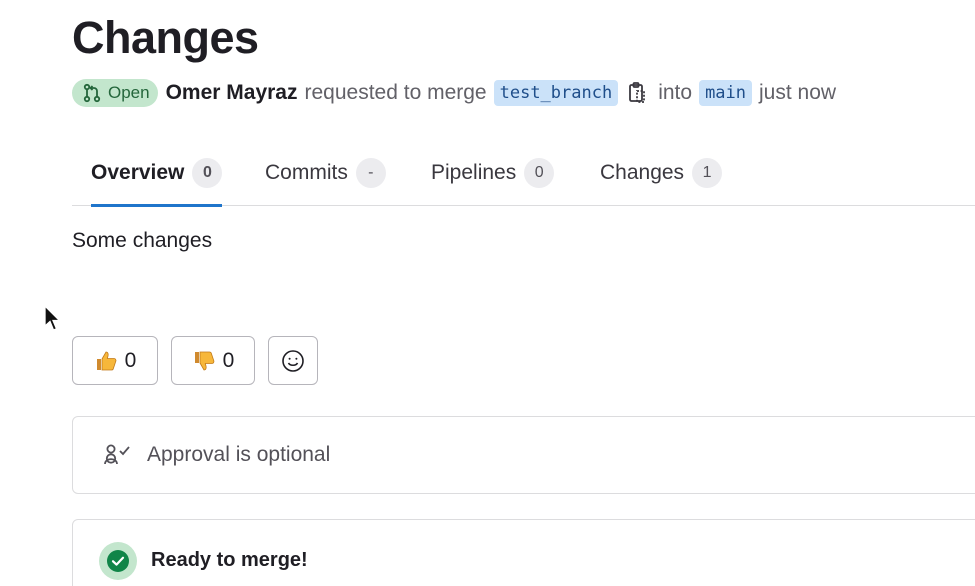 The image size is (975, 586). I want to click on thumbs-up-icon, so click(106, 360).